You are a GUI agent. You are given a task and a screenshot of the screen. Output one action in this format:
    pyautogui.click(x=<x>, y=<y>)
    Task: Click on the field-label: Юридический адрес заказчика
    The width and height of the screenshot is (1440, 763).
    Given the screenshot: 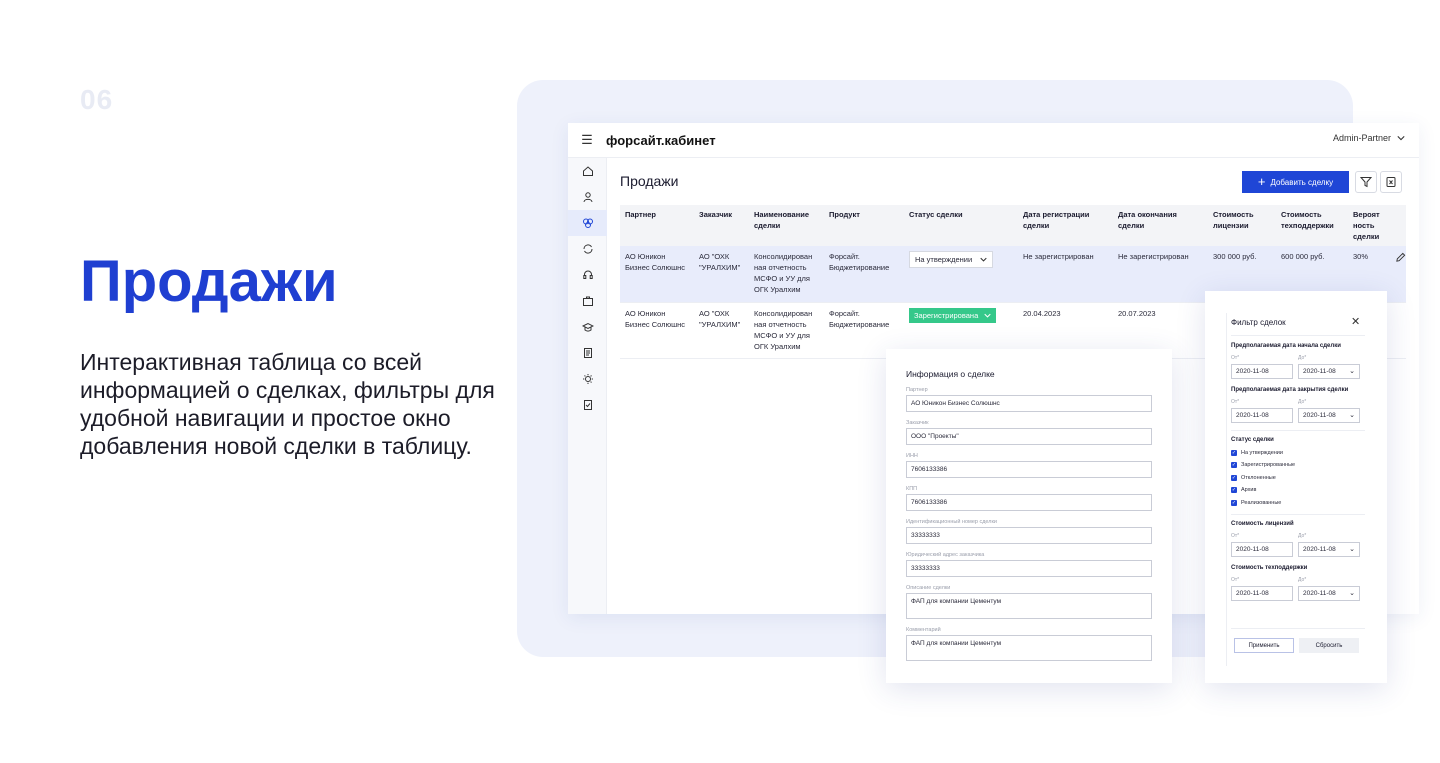 What is the action you would take?
    pyautogui.click(x=945, y=555)
    